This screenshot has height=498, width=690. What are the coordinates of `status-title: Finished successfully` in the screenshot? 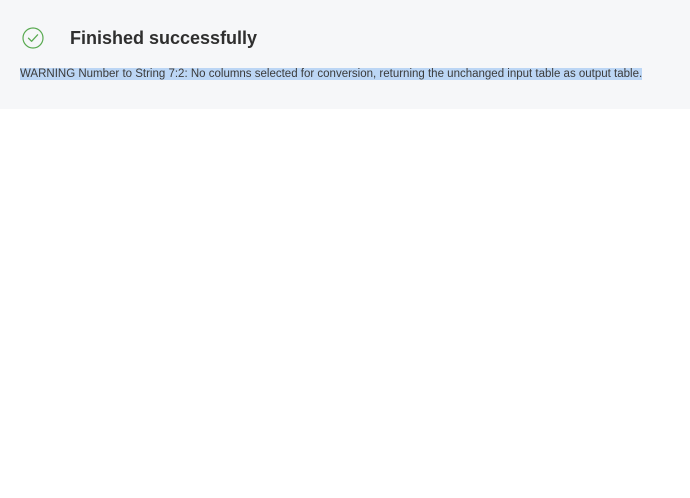 It's located at (164, 38).